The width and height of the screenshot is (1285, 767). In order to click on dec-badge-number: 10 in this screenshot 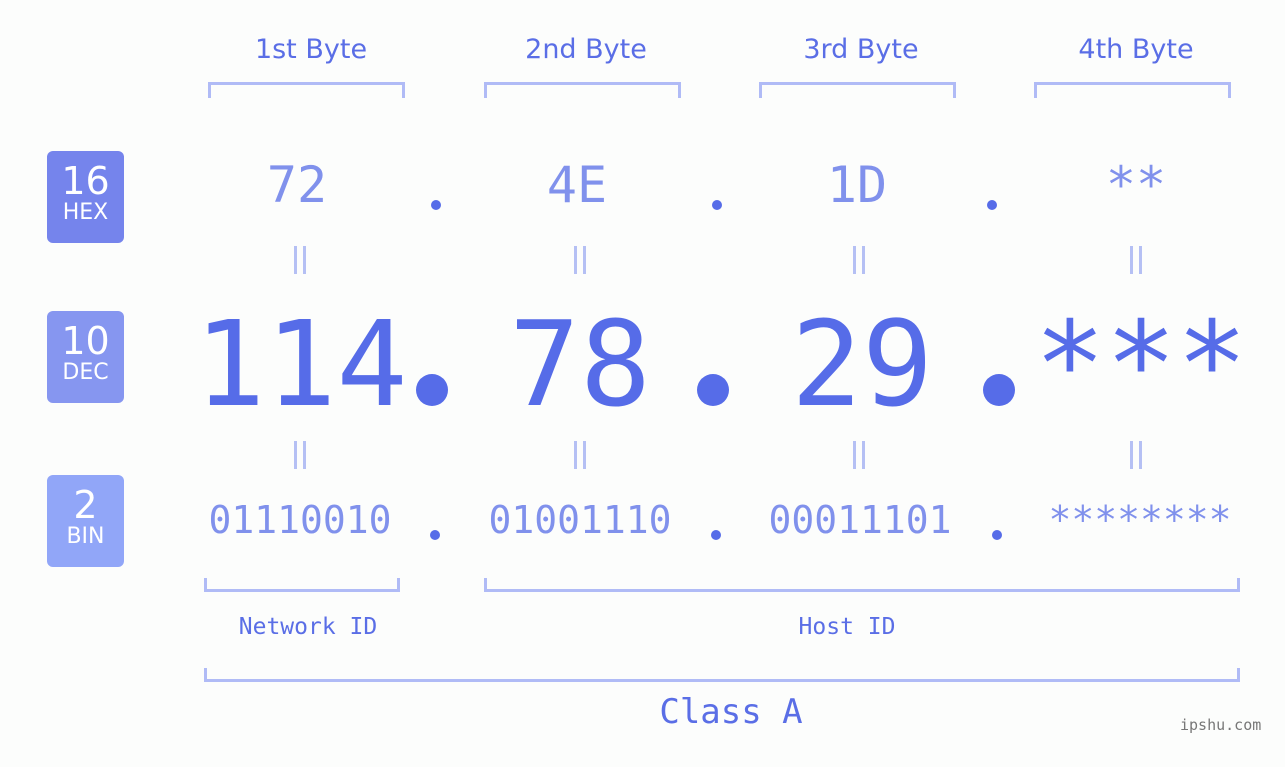, I will do `click(85, 341)`.